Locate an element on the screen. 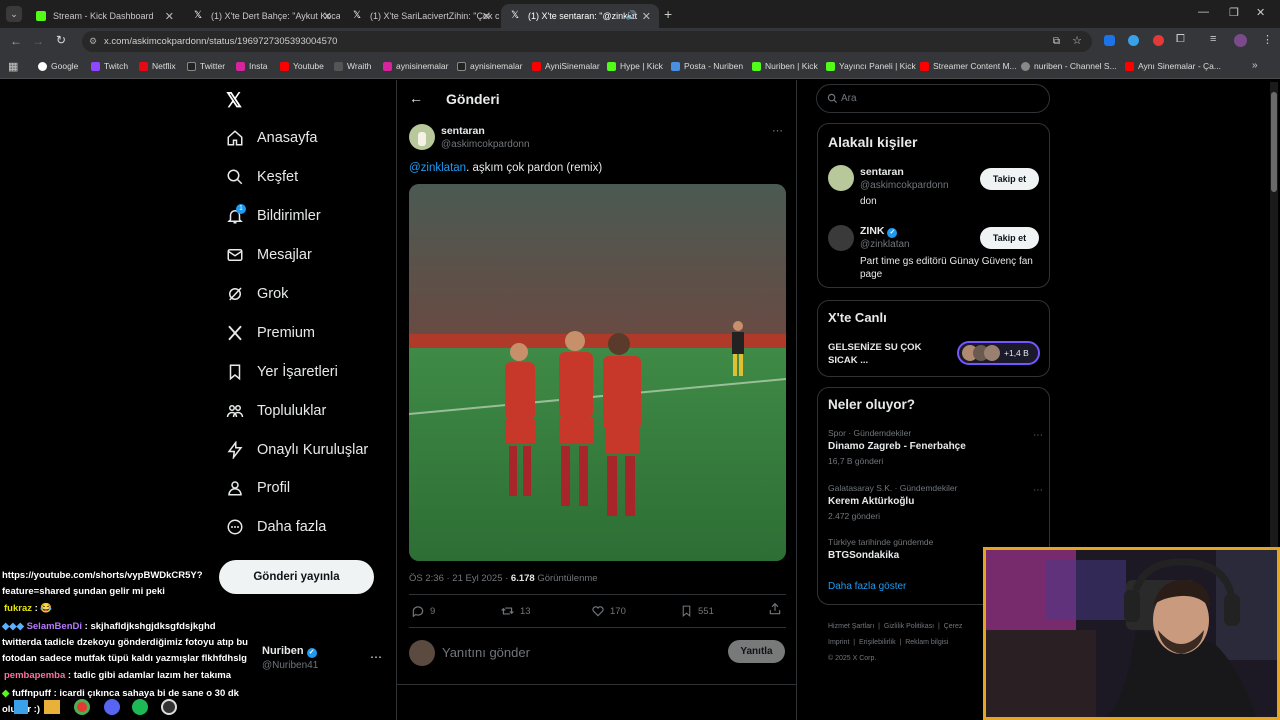 The image size is (1280, 720). back-icon: ← is located at coordinates (16, 41).